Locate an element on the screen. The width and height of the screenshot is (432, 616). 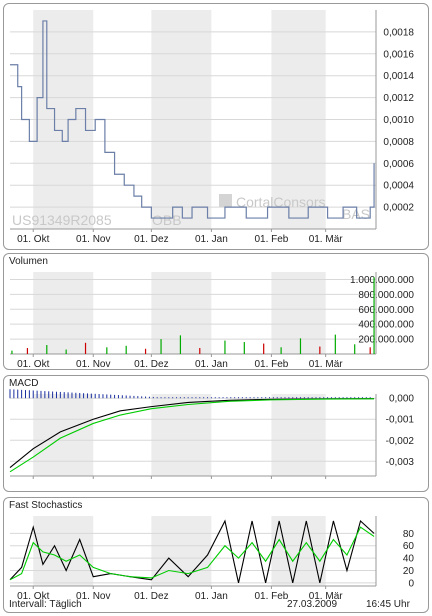
price-y-tick-label: 0,0010 is located at coordinates (398, 120).